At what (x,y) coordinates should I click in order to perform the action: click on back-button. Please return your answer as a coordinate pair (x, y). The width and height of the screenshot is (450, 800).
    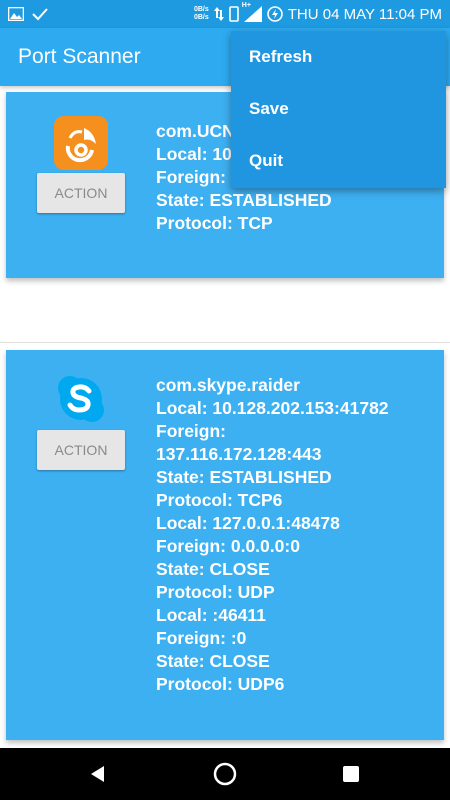
    Looking at the image, I should click on (98, 774).